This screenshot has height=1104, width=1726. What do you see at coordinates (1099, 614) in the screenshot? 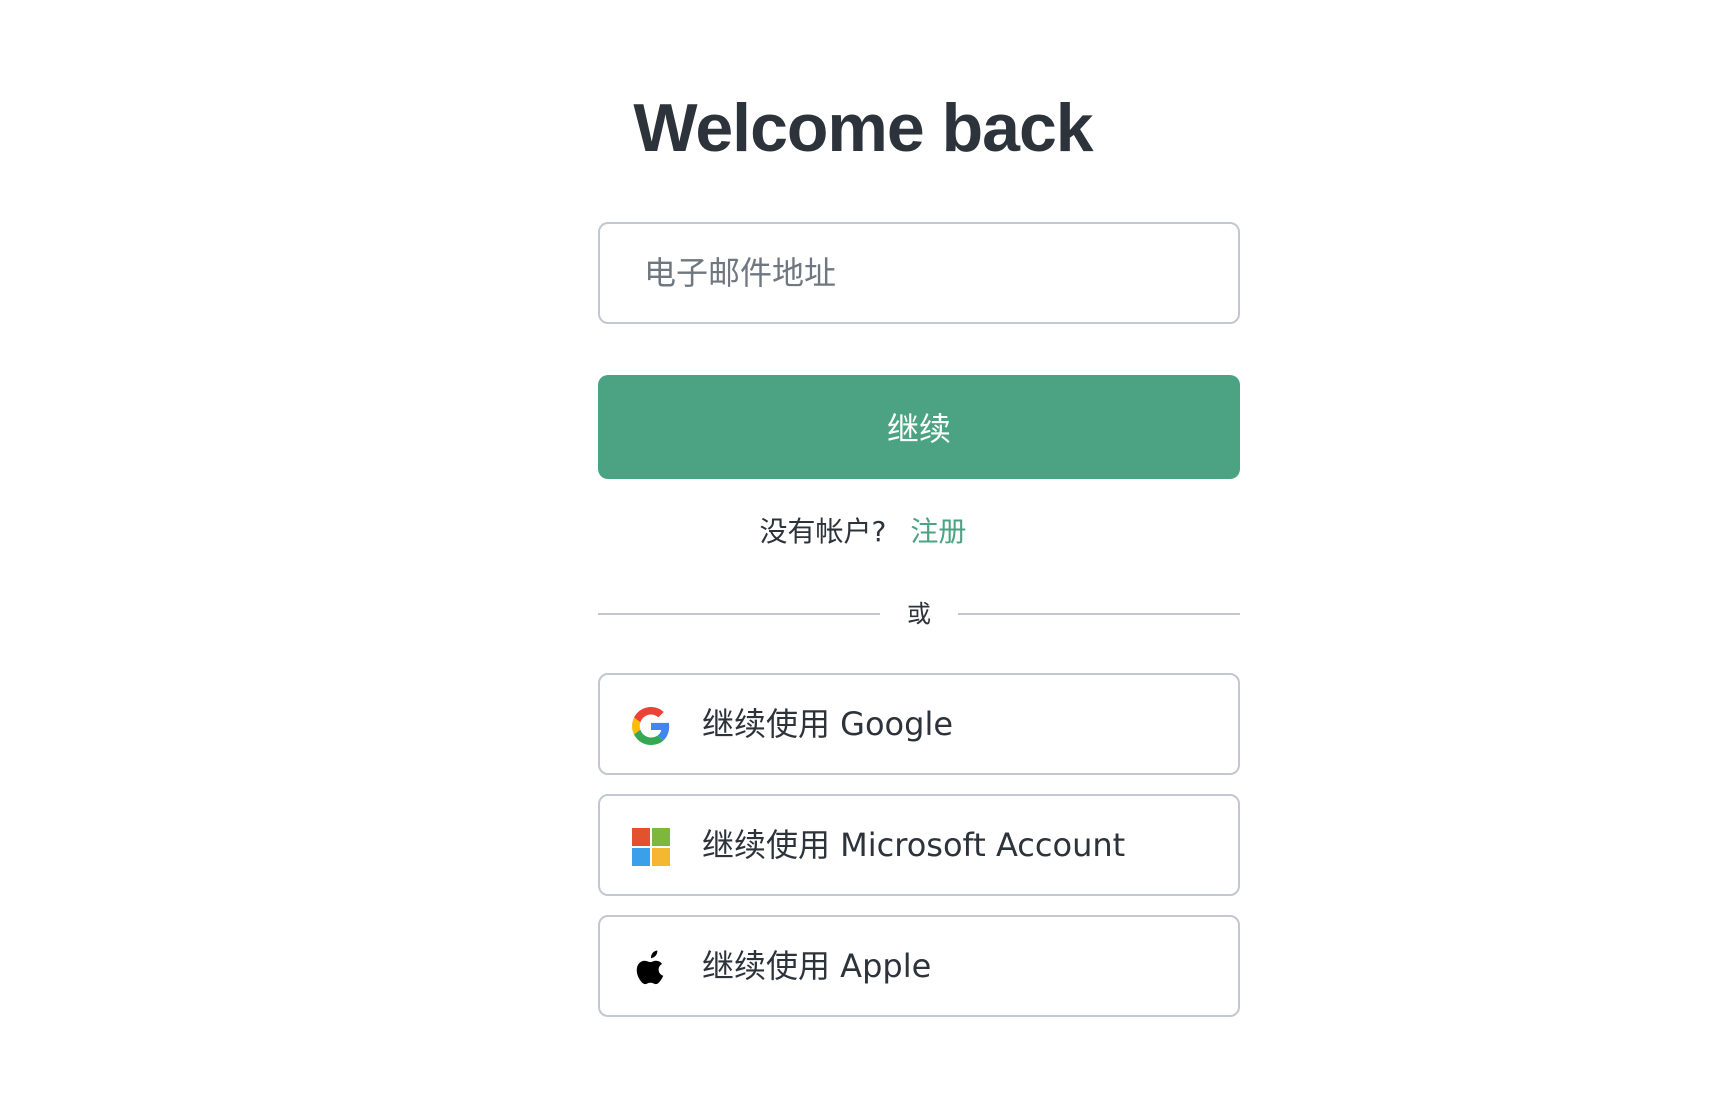
I see `divider-line-right` at bounding box center [1099, 614].